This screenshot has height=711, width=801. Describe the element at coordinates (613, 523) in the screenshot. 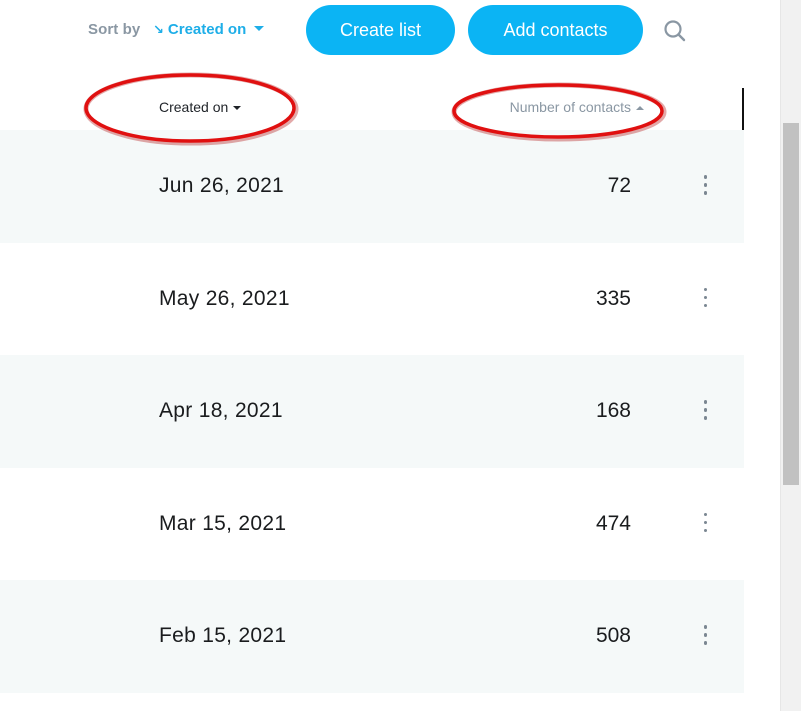

I see `row-contact-count: 474` at that location.